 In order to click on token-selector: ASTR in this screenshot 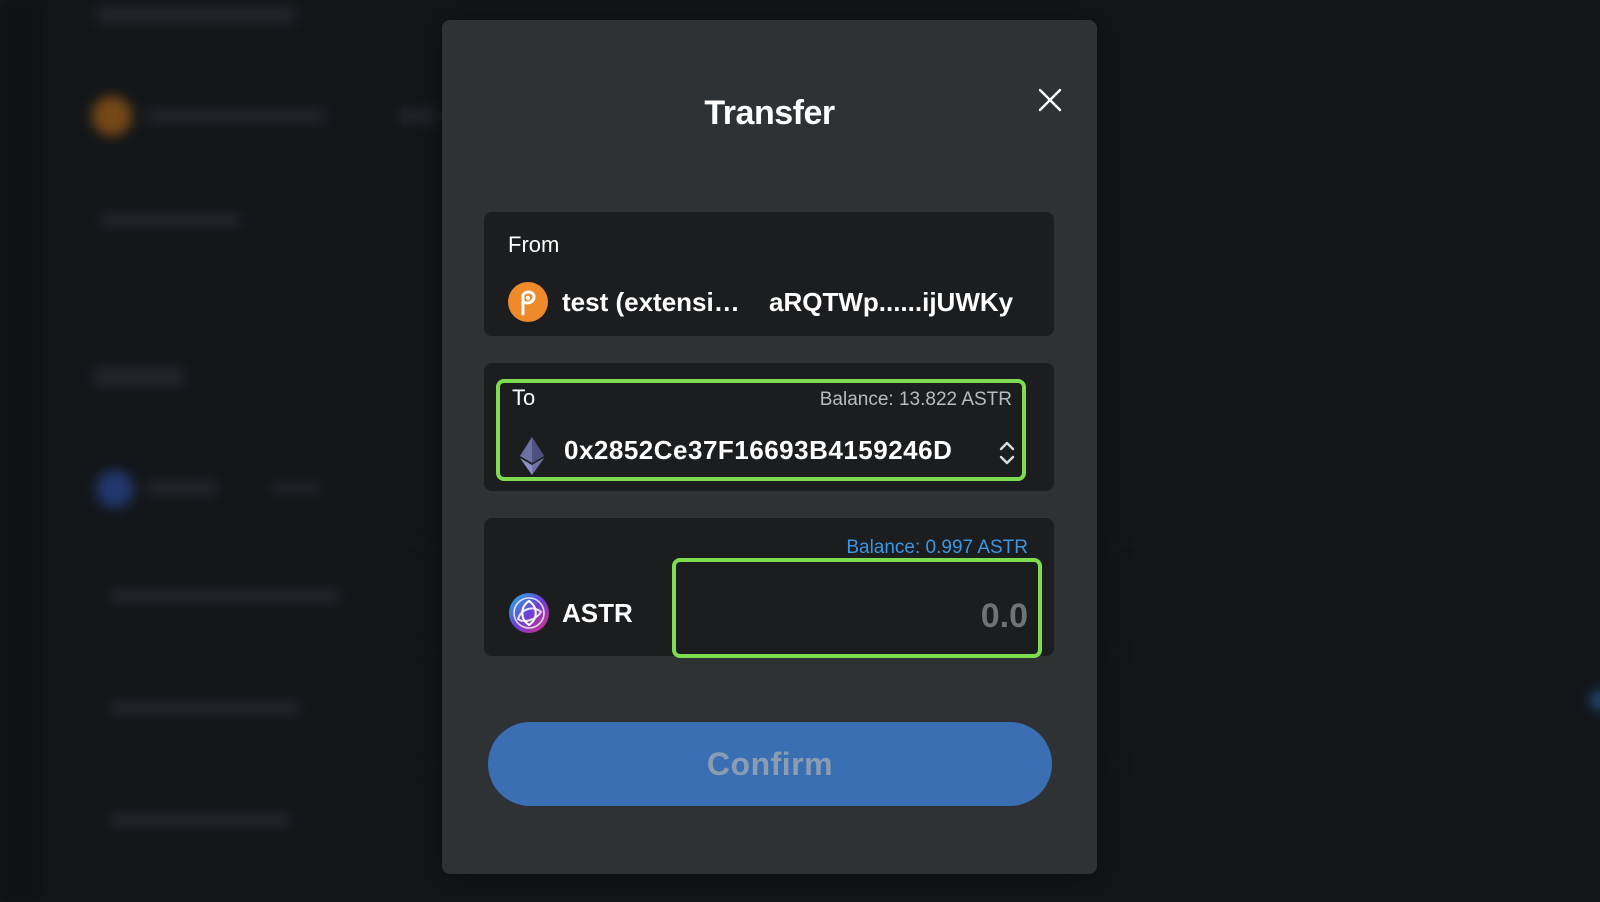, I will do `click(570, 613)`.